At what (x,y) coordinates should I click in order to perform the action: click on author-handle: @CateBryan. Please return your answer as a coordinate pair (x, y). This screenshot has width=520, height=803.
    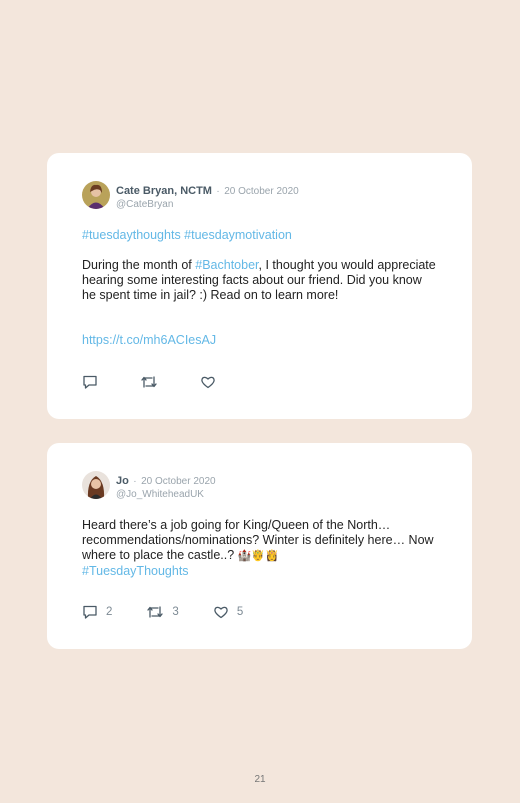
    Looking at the image, I should click on (207, 204).